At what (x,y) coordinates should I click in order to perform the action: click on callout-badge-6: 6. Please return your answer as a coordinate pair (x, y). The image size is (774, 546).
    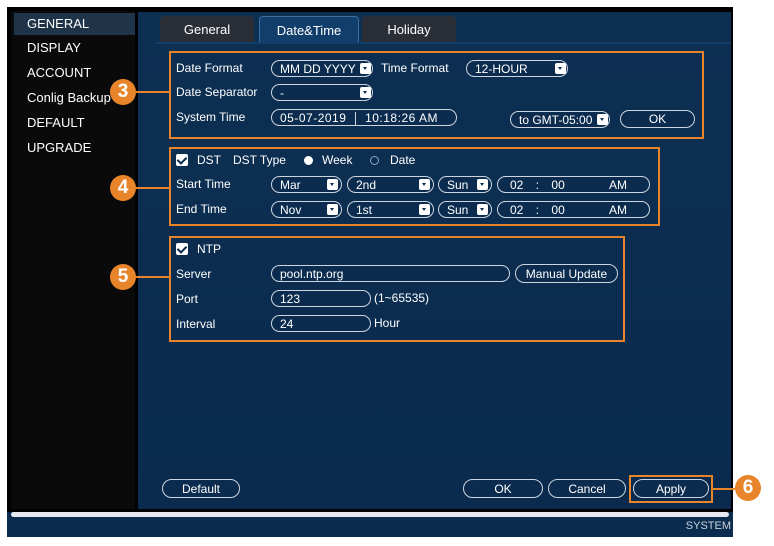
    Looking at the image, I should click on (748, 488).